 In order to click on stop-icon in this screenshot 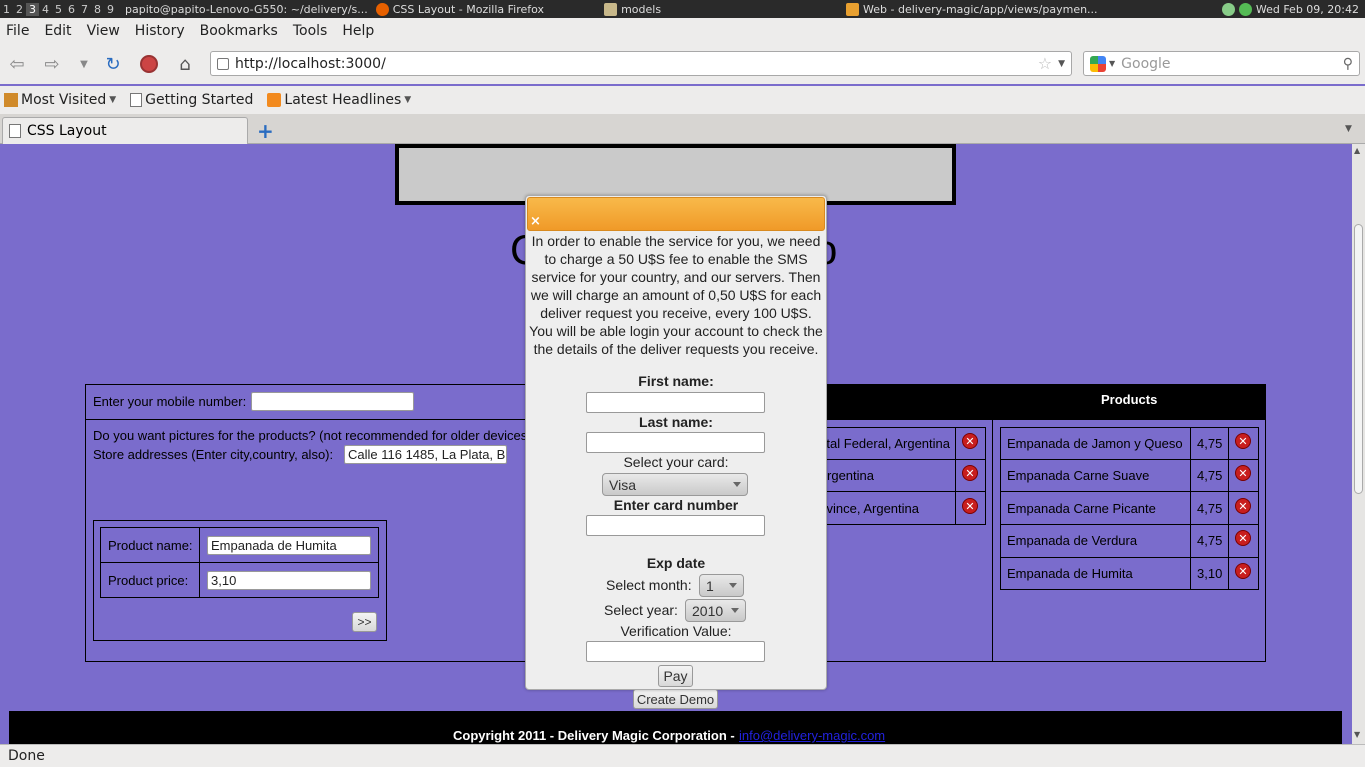, I will do `click(149, 64)`.